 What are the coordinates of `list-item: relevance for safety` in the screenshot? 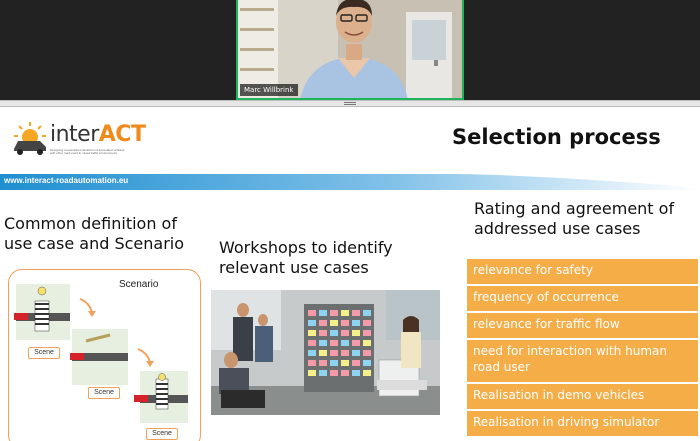 It's located at (582, 271).